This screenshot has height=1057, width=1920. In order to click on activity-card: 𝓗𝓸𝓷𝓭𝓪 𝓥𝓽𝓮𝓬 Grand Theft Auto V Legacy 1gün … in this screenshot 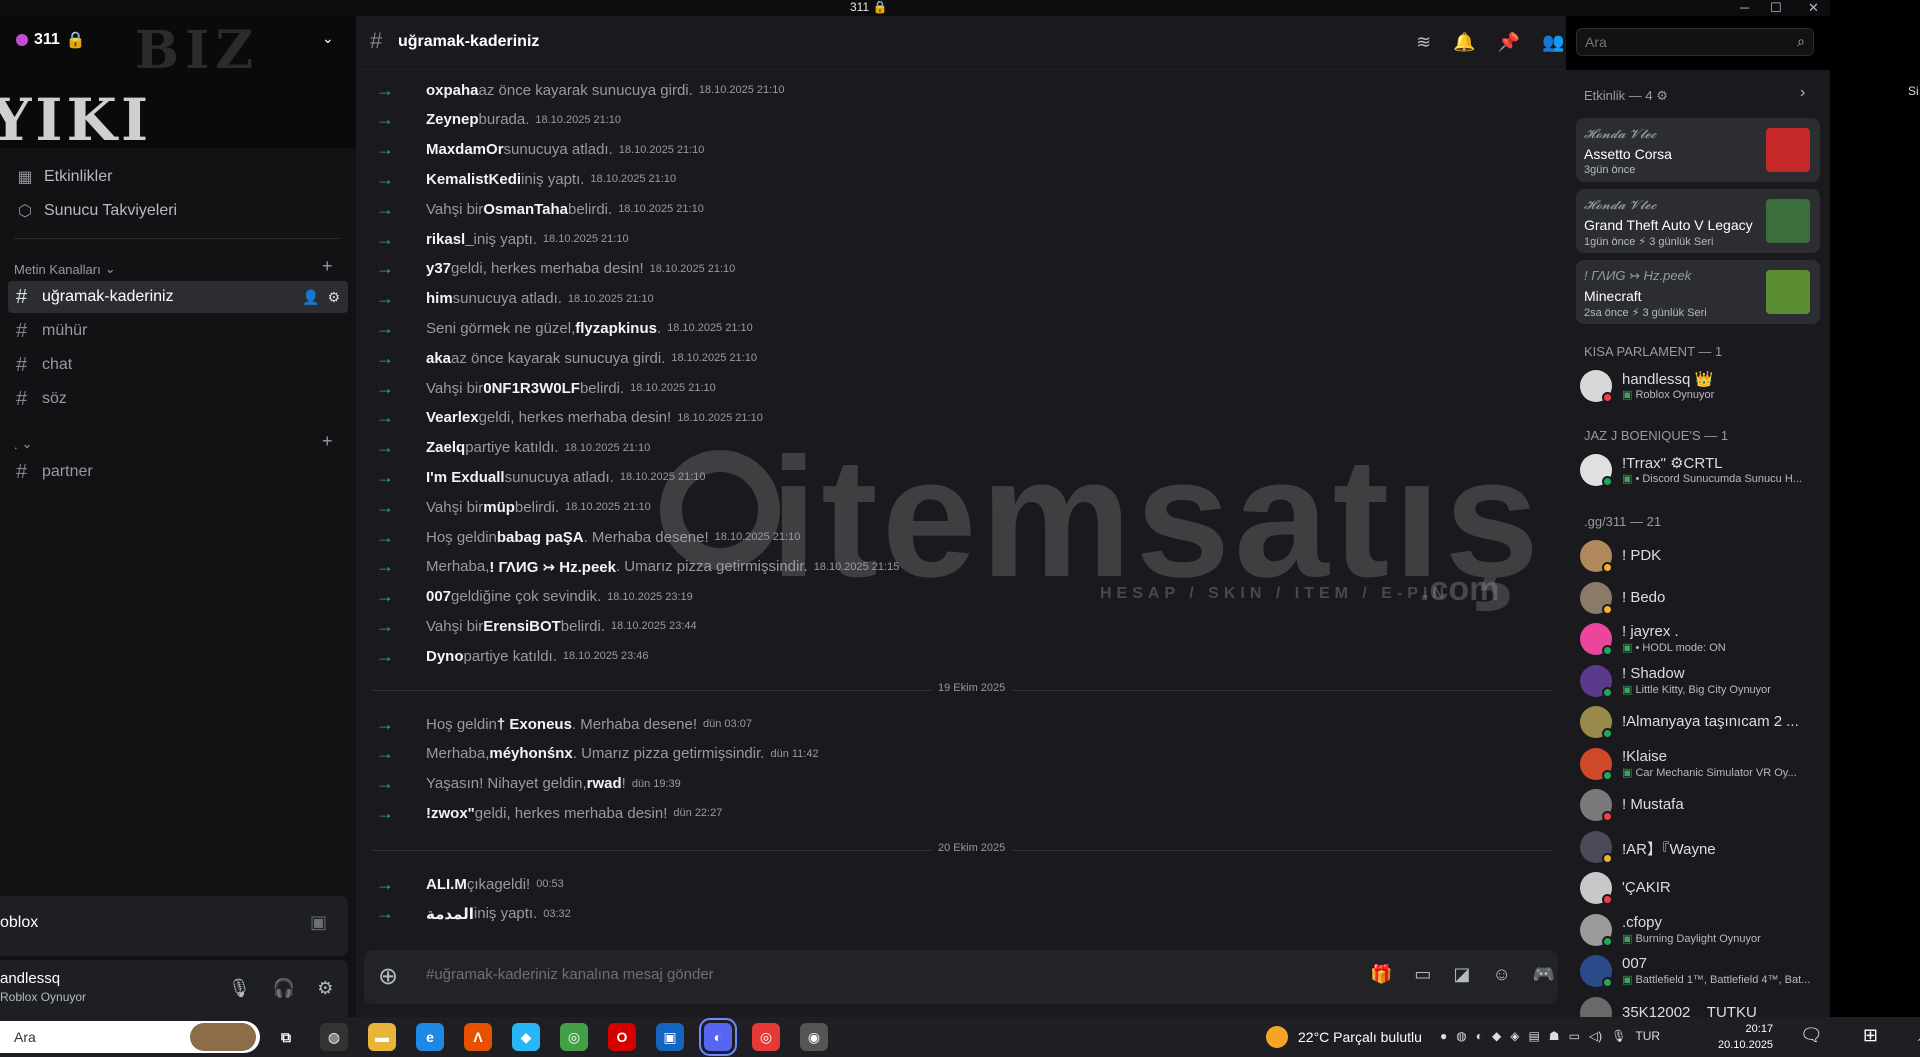, I will do `click(1698, 221)`.